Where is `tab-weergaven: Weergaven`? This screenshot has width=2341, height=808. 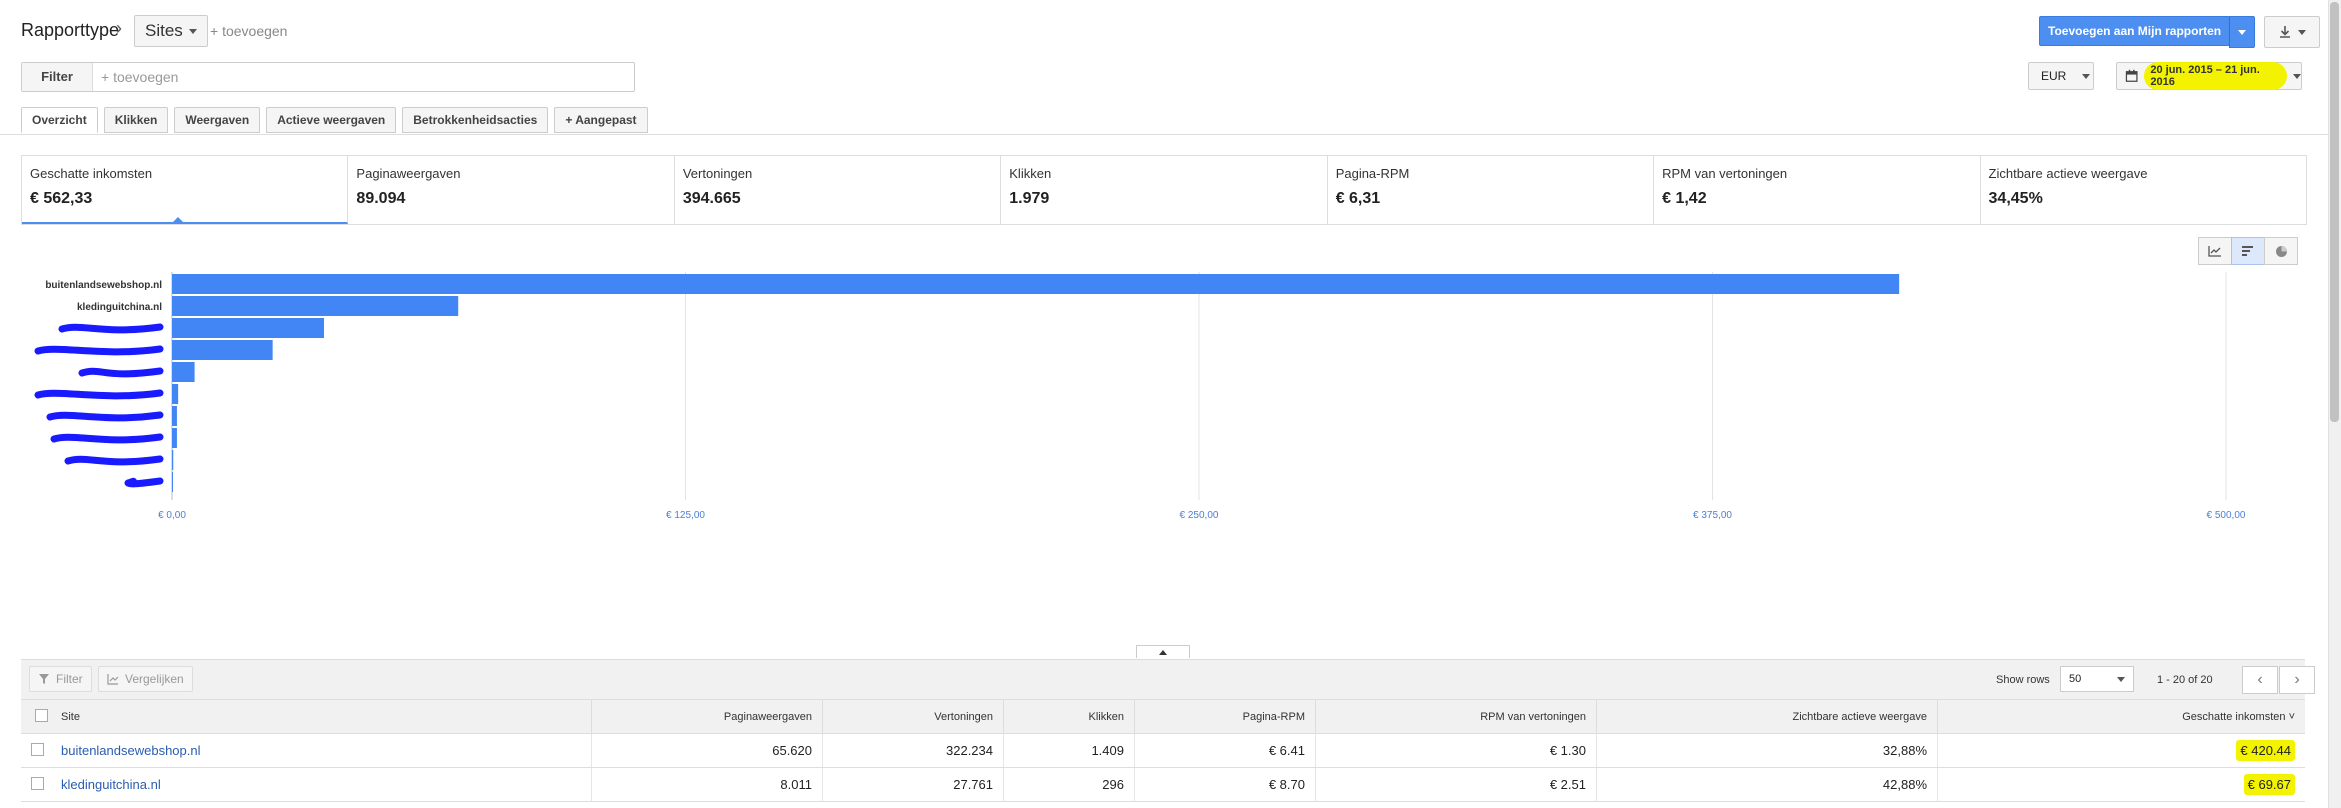
tab-weergaven: Weergaven is located at coordinates (217, 120).